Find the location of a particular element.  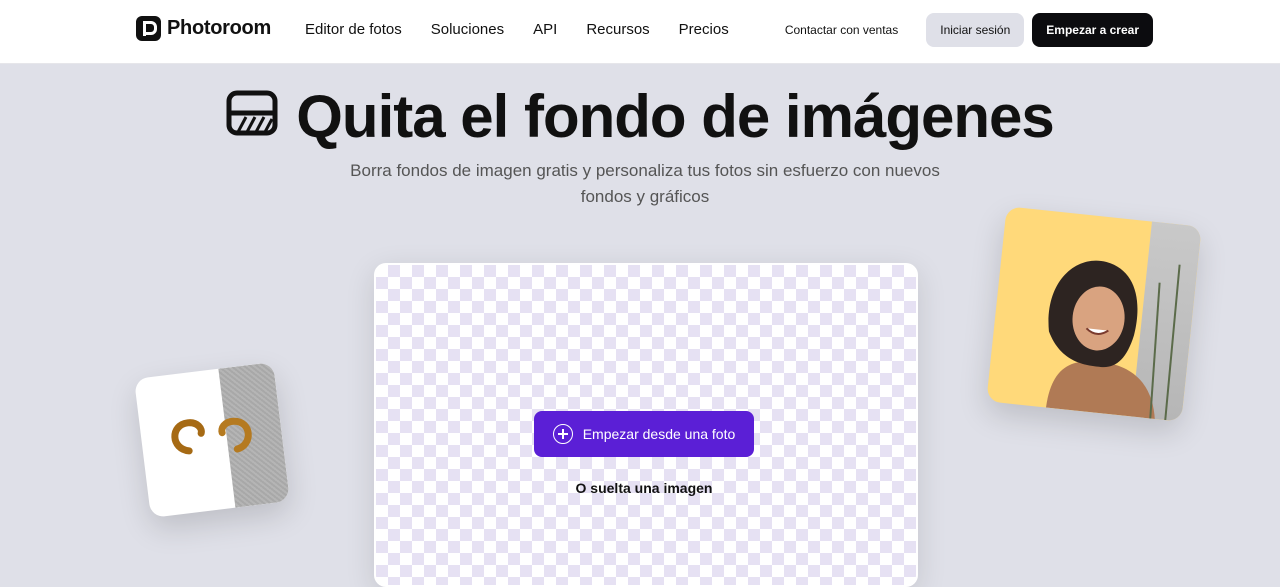

start-from-photo-label: Empezar desde una foto is located at coordinates (659, 434).